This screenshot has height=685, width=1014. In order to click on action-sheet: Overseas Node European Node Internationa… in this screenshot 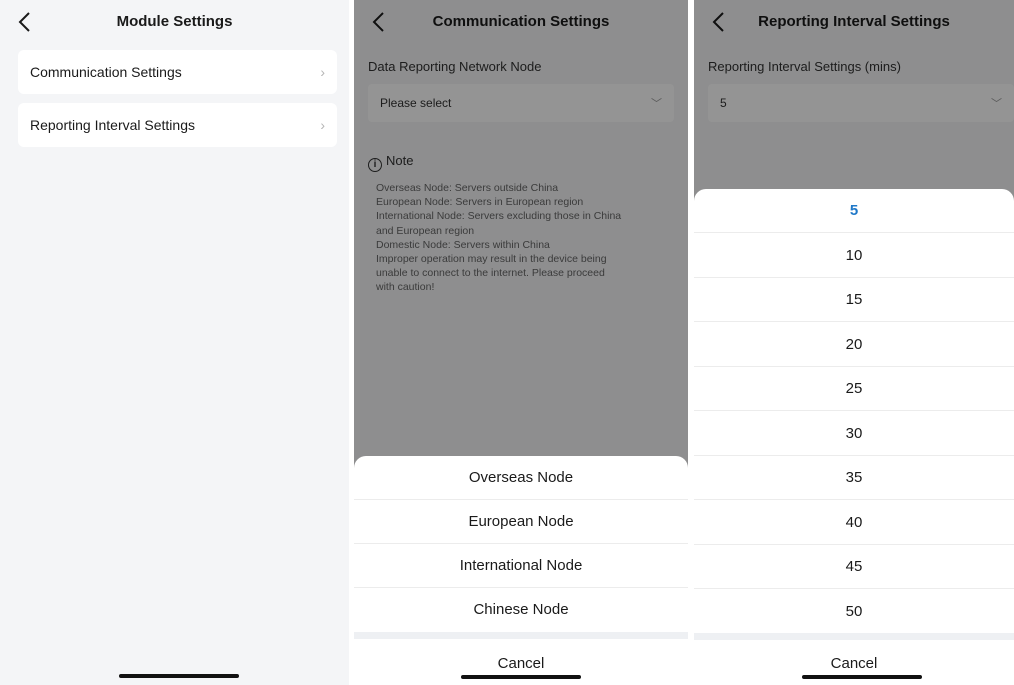, I will do `click(521, 570)`.